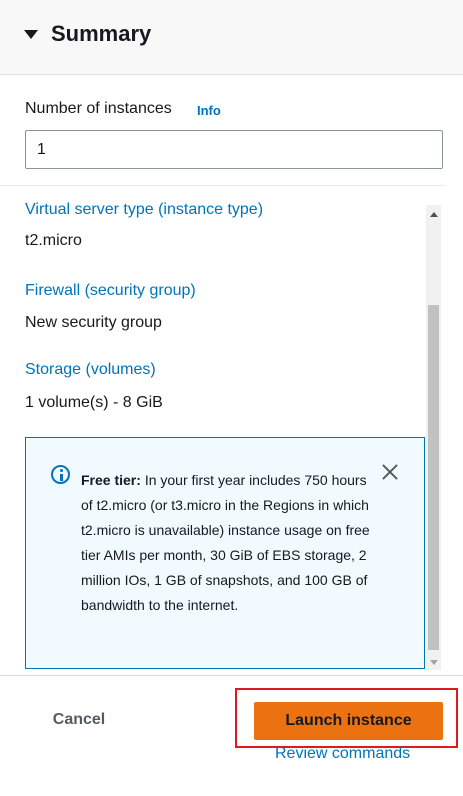  Describe the element at coordinates (433, 477) in the screenshot. I see `scrollbar-thumb` at that location.